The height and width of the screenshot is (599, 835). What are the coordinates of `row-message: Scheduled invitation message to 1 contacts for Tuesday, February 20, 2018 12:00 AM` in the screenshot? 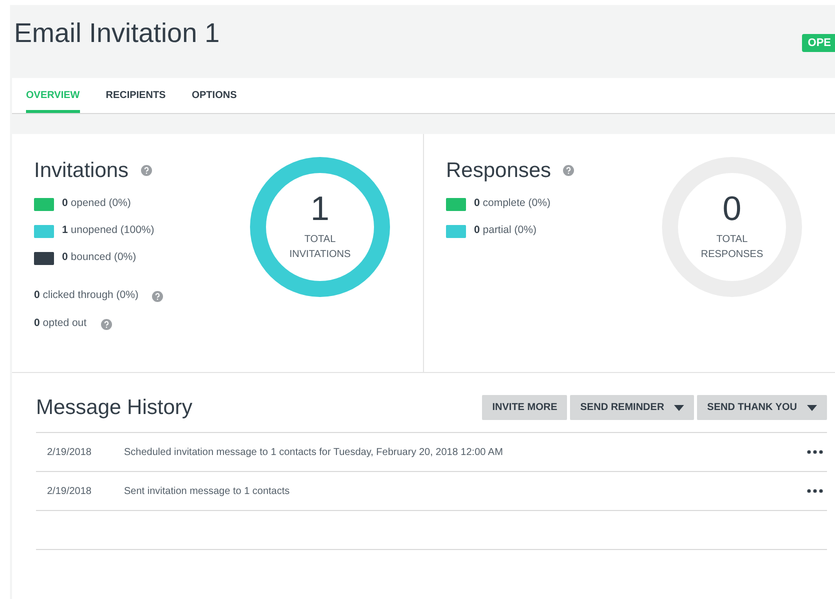 It's located at (314, 453).